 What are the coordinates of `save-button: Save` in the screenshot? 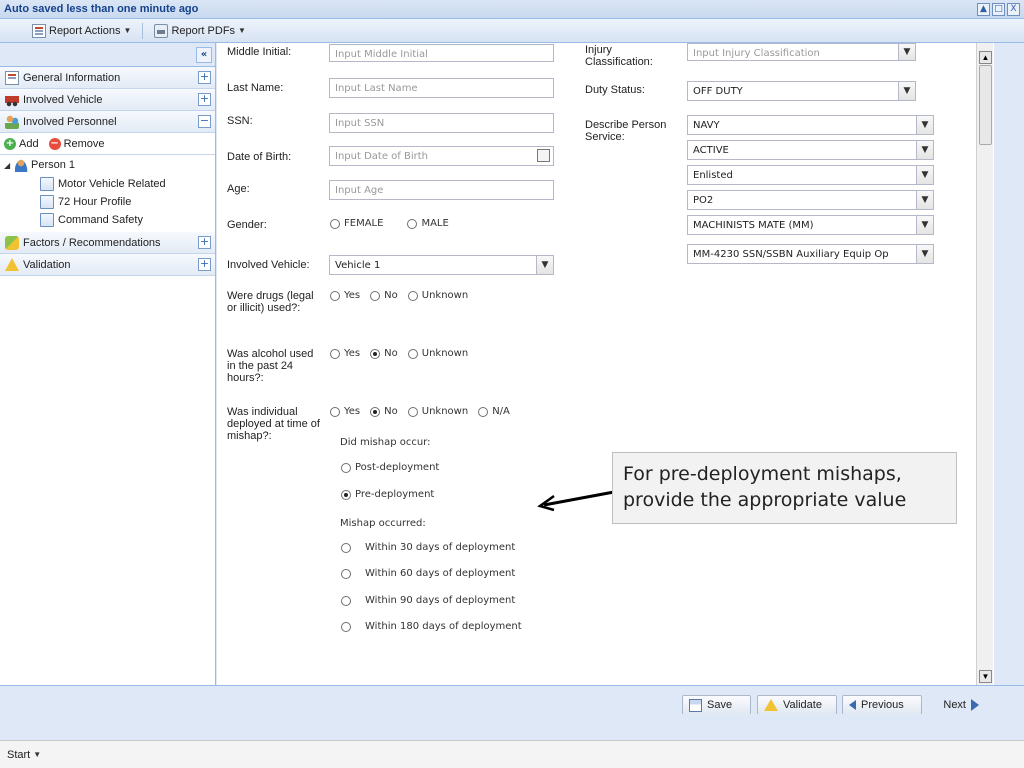 It's located at (716, 705).